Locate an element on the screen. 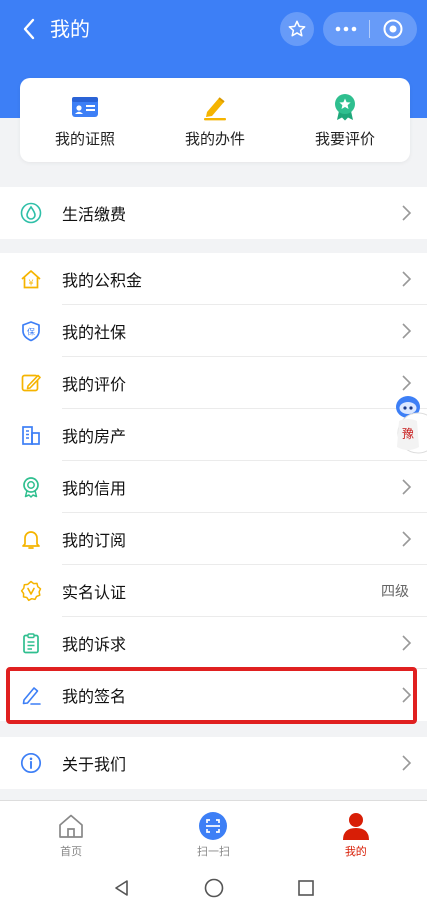 The height and width of the screenshot is (912, 427). menu-item-about-us: 关于我们 is located at coordinates (213, 763).